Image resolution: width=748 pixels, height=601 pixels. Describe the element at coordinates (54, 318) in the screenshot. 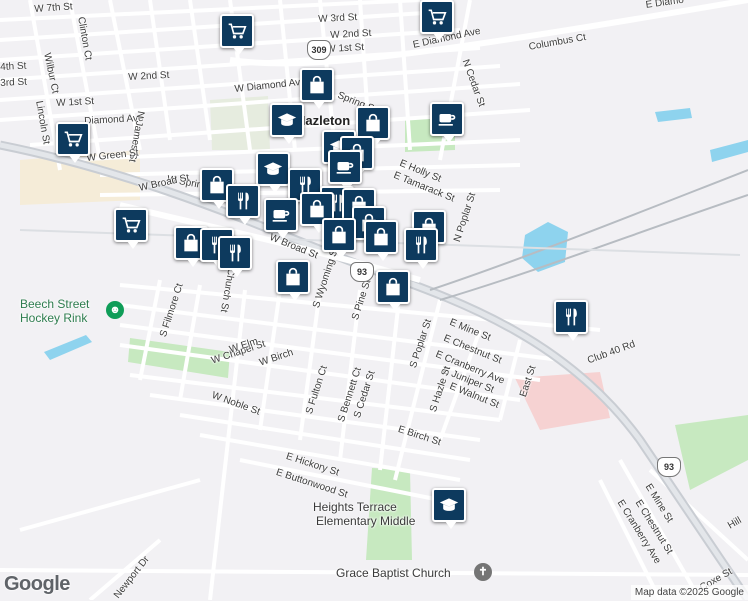

I see `poi-label-line2: Hockey Rink` at that location.